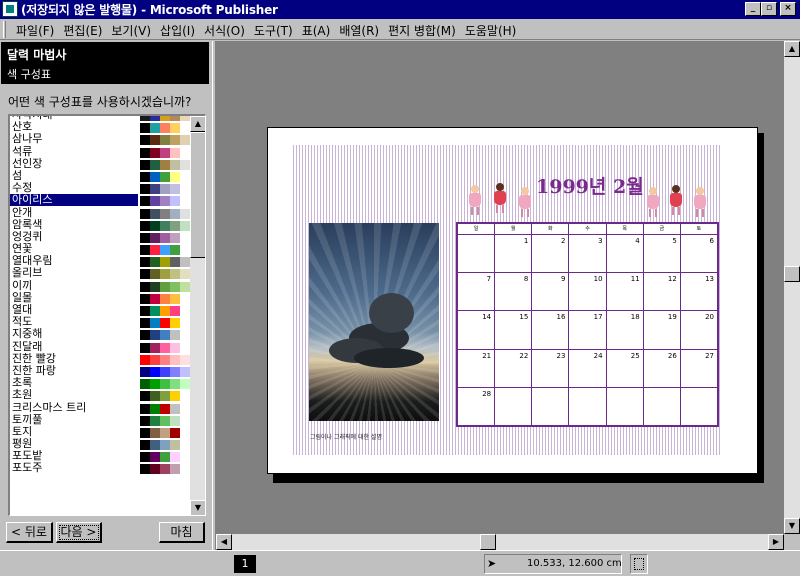  I want to click on minimize-button: _, so click(753, 9).